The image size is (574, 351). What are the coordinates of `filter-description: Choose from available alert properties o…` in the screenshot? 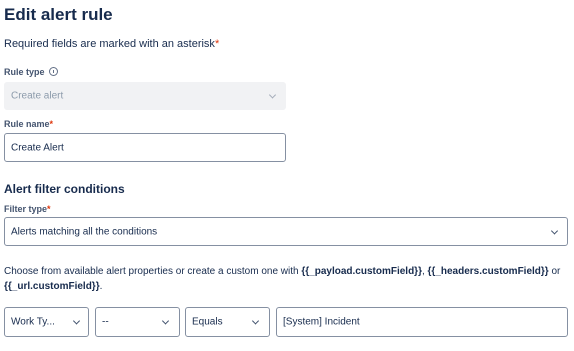 It's located at (287, 279).